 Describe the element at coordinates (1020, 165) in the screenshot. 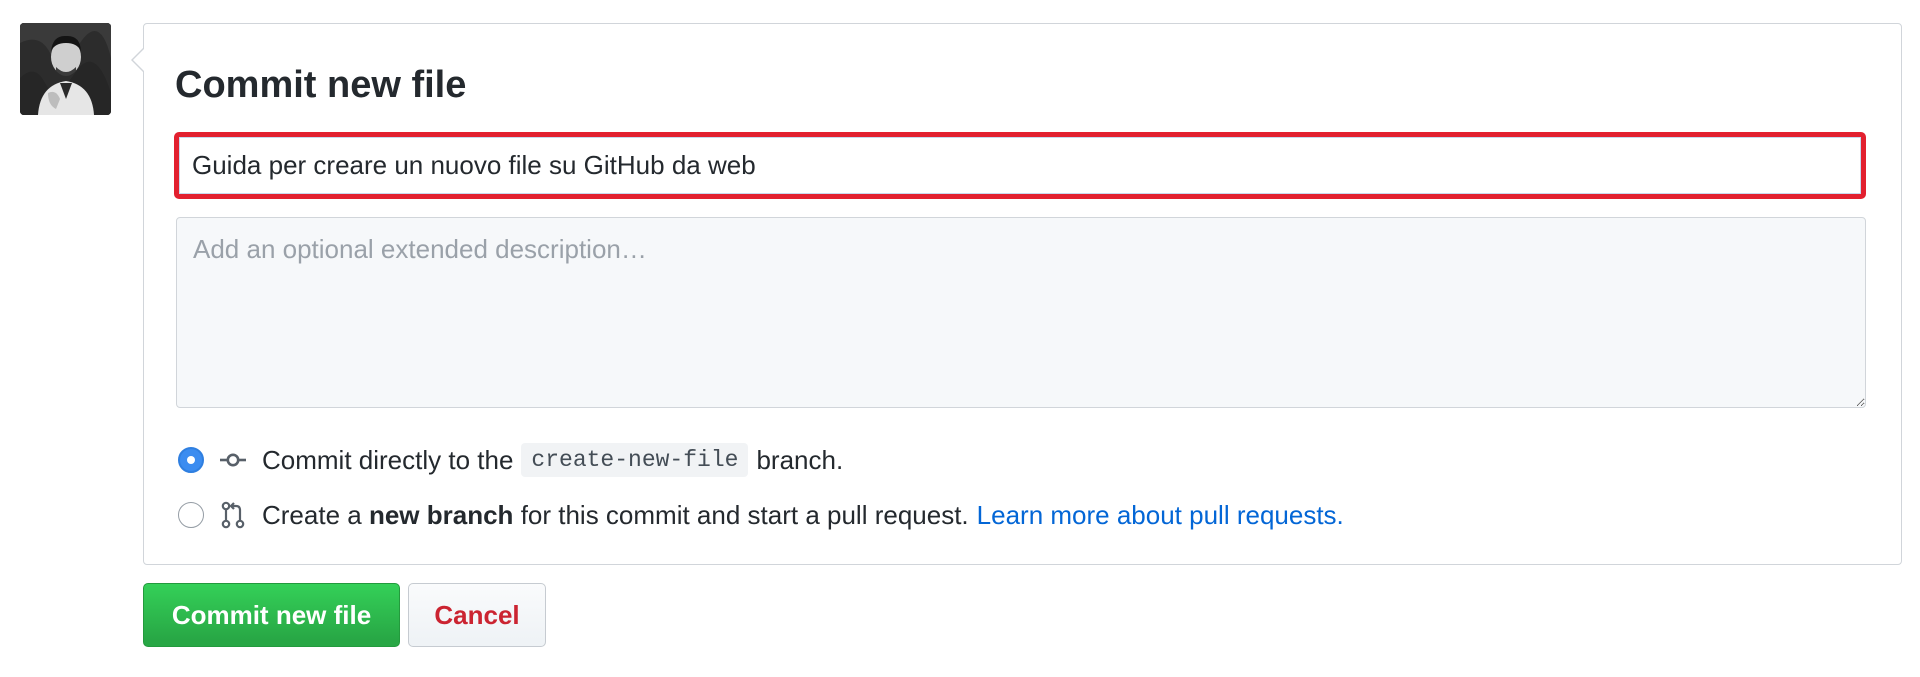

I see `commit-summary-input` at that location.